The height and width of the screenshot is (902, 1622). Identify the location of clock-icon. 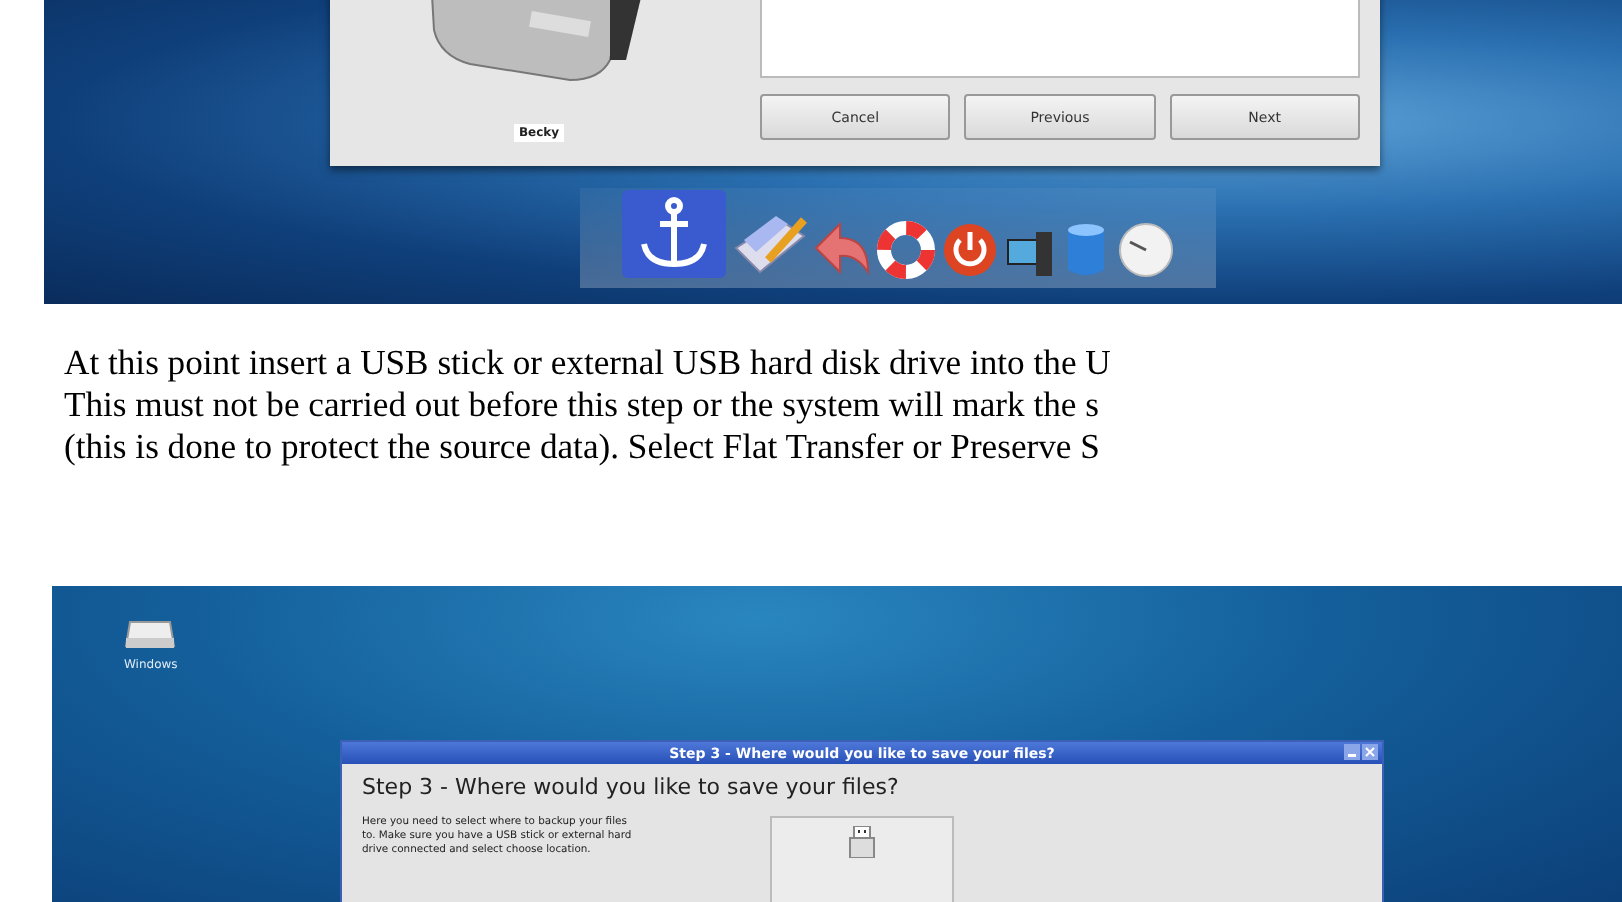
(1146, 250).